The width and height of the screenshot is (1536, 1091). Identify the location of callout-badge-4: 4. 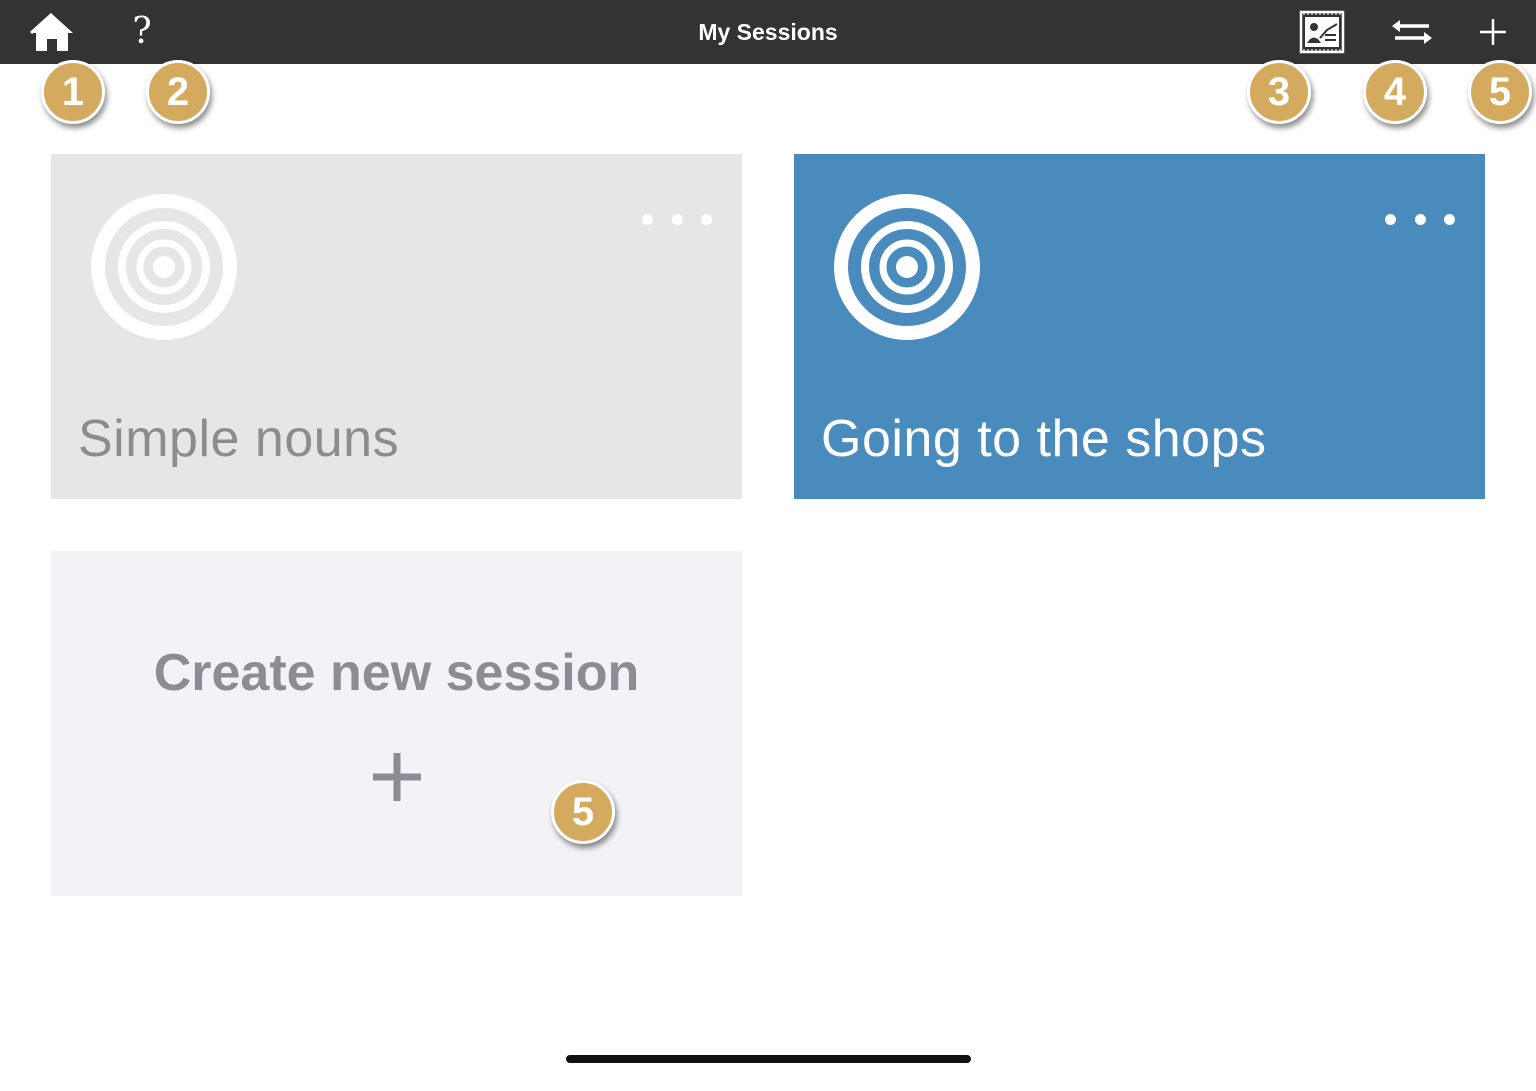
(1395, 92).